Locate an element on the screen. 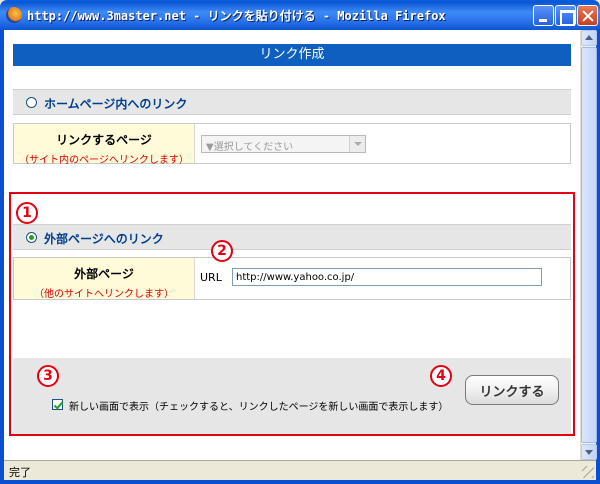 The image size is (600, 484). external-link-field-label: 外部ページ （他のサイトへリンクします） is located at coordinates (104, 279).